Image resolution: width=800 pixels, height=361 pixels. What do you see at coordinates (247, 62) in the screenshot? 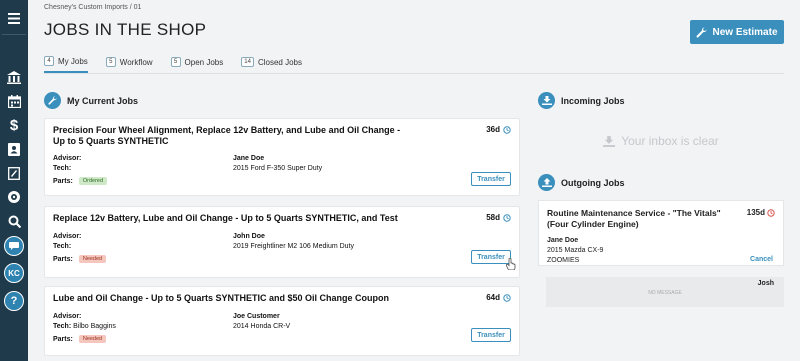
I see `tab-count: 14` at bounding box center [247, 62].